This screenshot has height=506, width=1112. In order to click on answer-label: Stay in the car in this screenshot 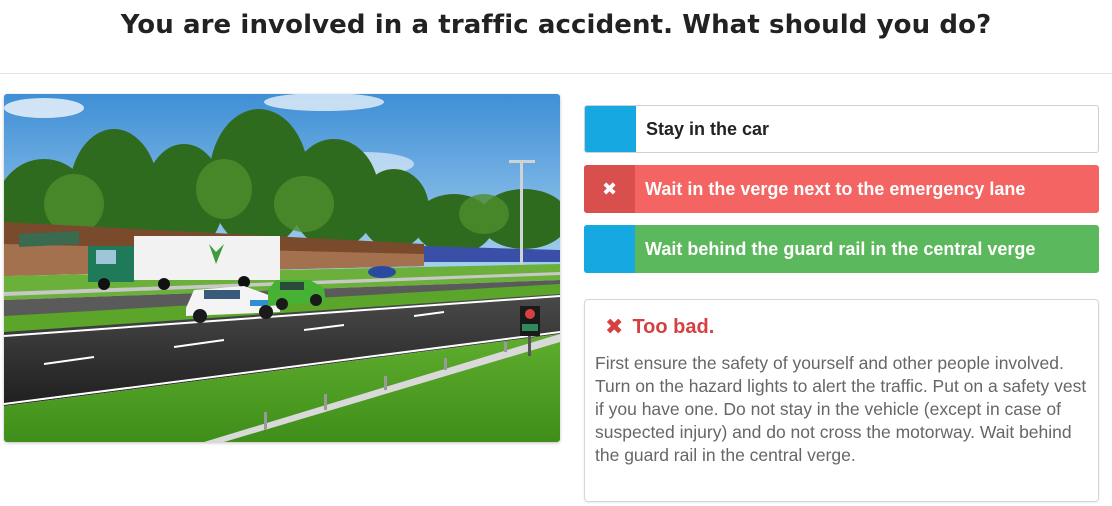, I will do `click(708, 128)`.